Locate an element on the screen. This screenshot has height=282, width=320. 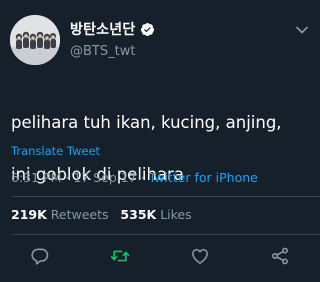
share-icon is located at coordinates (280, 256).